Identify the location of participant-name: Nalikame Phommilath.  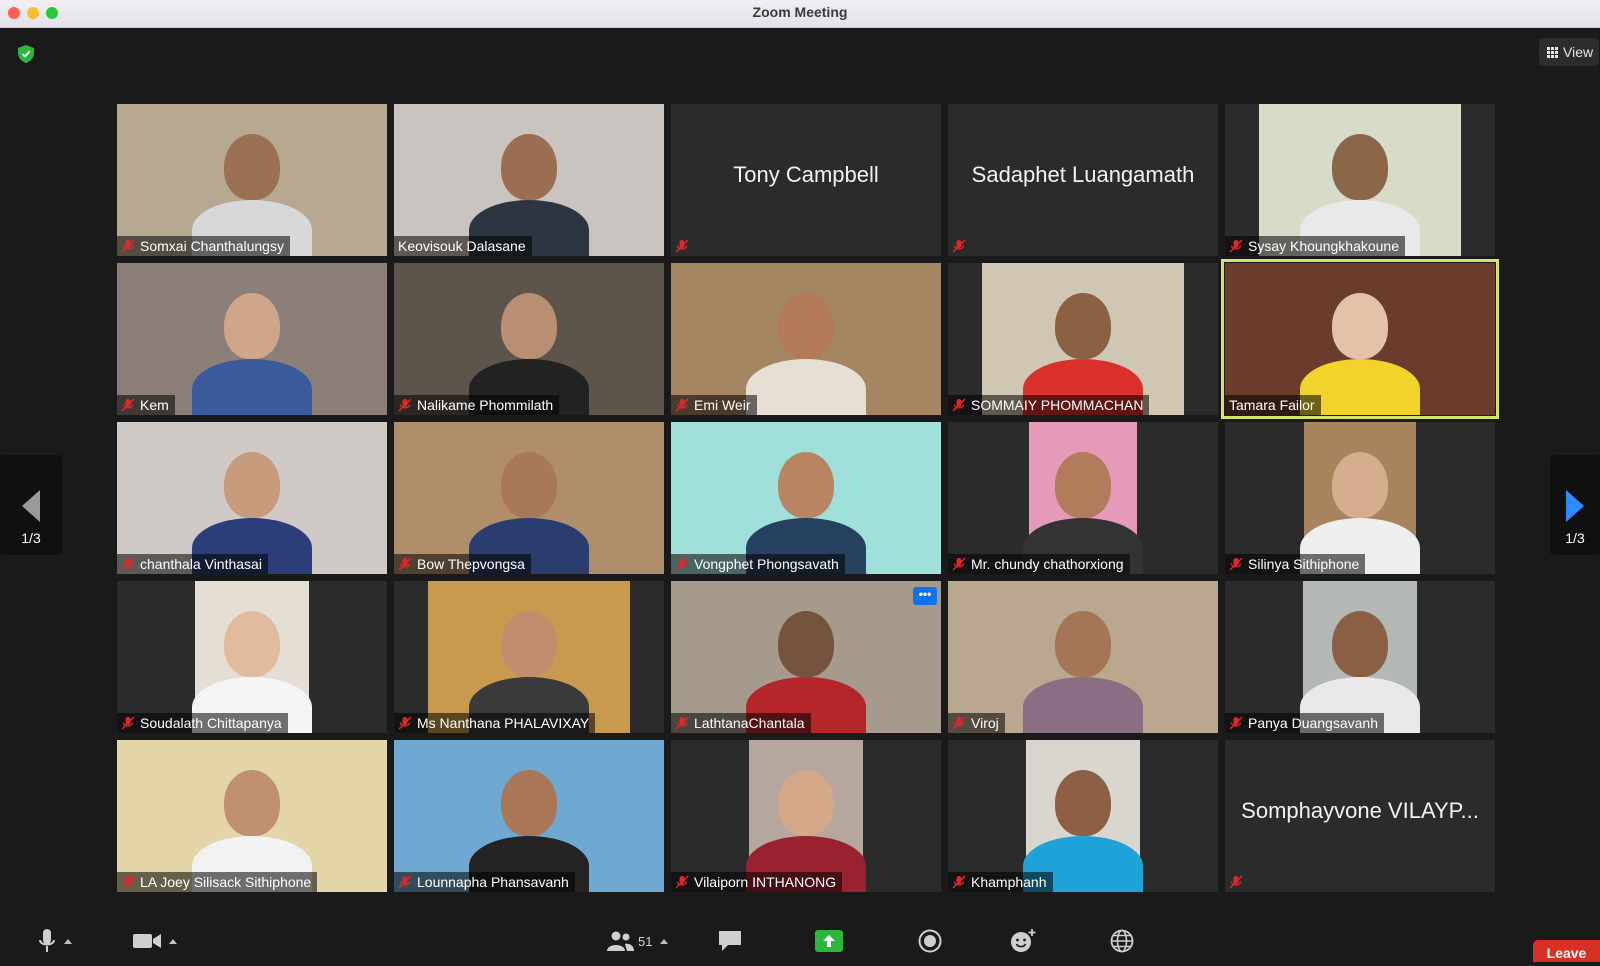
(485, 405).